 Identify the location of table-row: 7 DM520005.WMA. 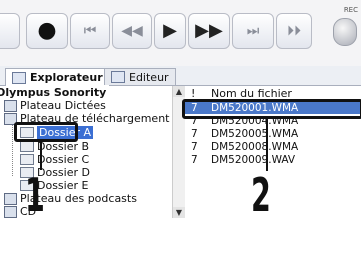
(273, 134).